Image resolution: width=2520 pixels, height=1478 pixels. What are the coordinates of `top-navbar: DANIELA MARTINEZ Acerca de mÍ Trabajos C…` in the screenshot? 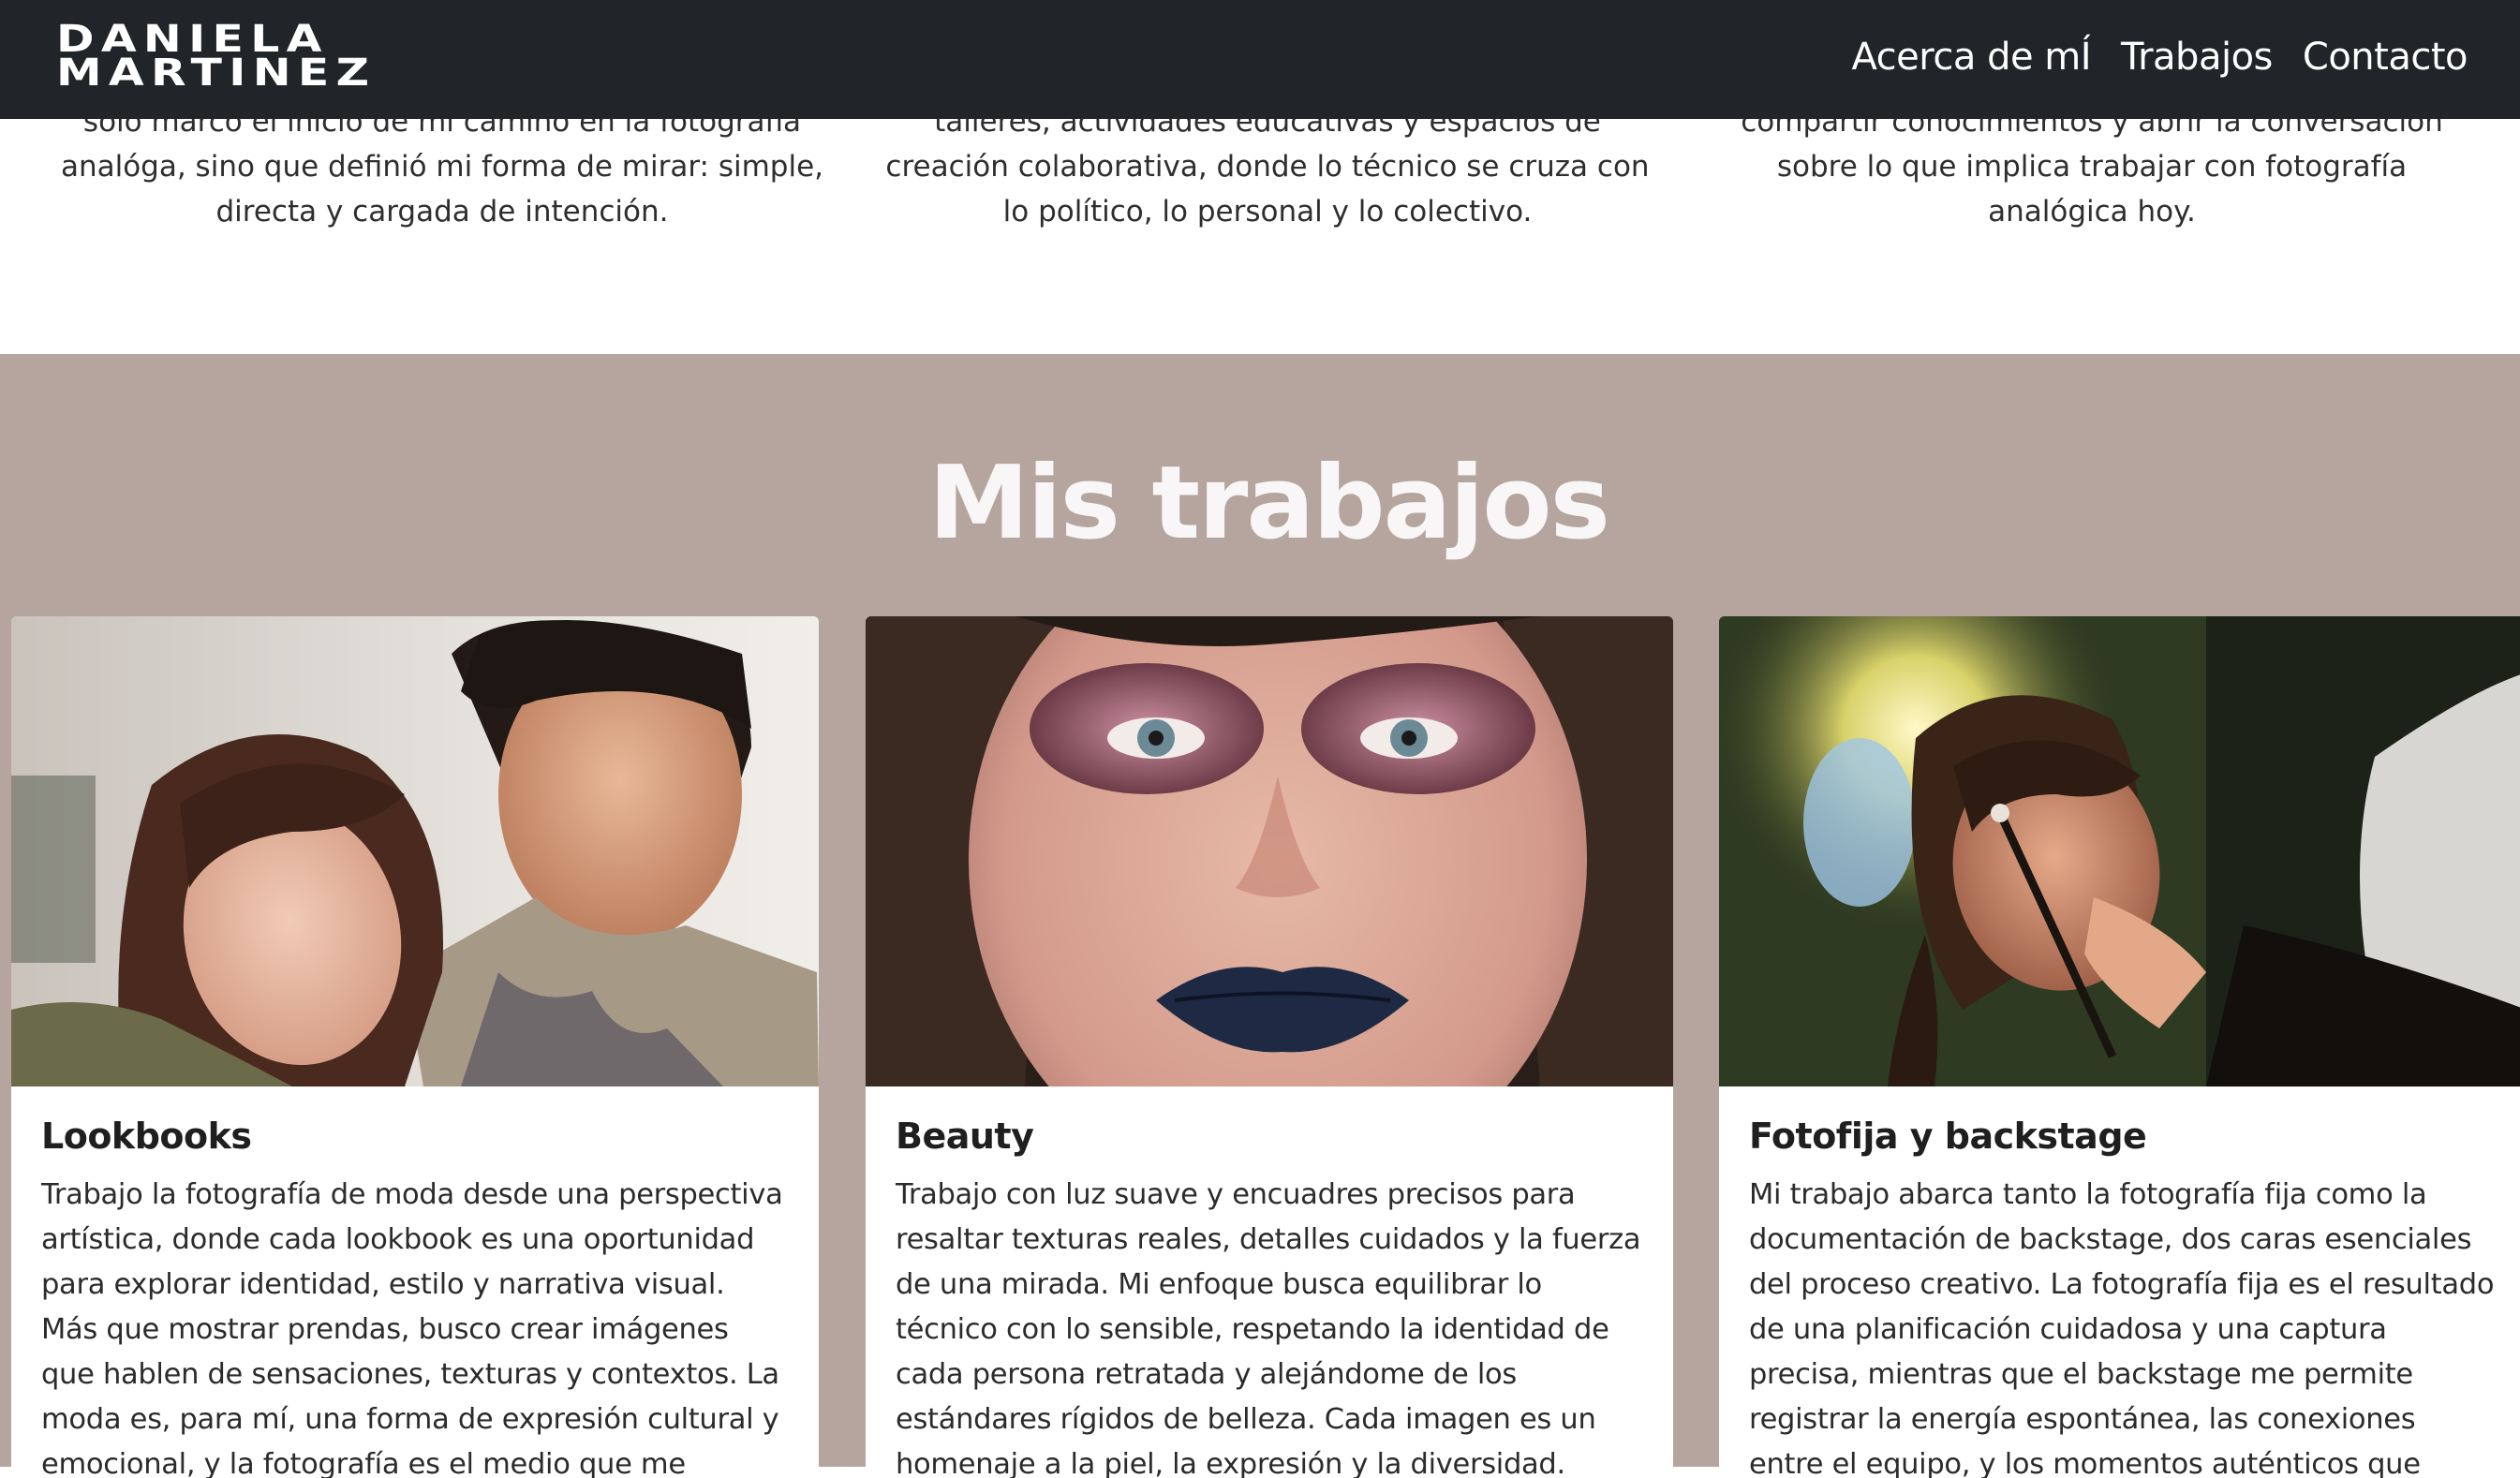 It's located at (1260, 60).